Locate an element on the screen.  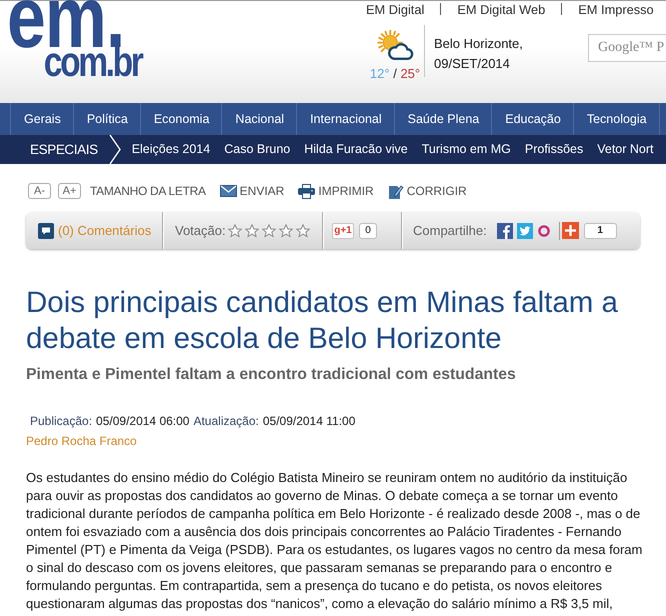
share-label: Compartilhe: is located at coordinates (450, 230).